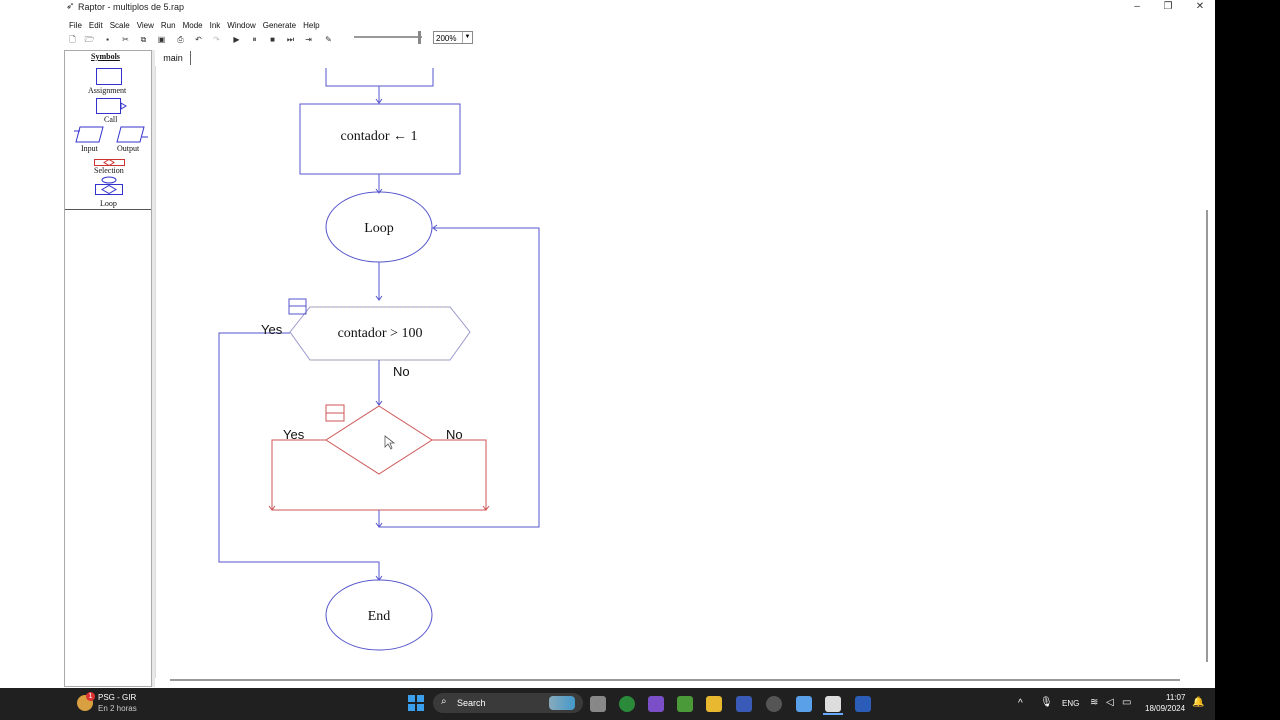 This screenshot has height=720, width=1280. I want to click on taskbar-search: ⌕ Search, so click(508, 703).